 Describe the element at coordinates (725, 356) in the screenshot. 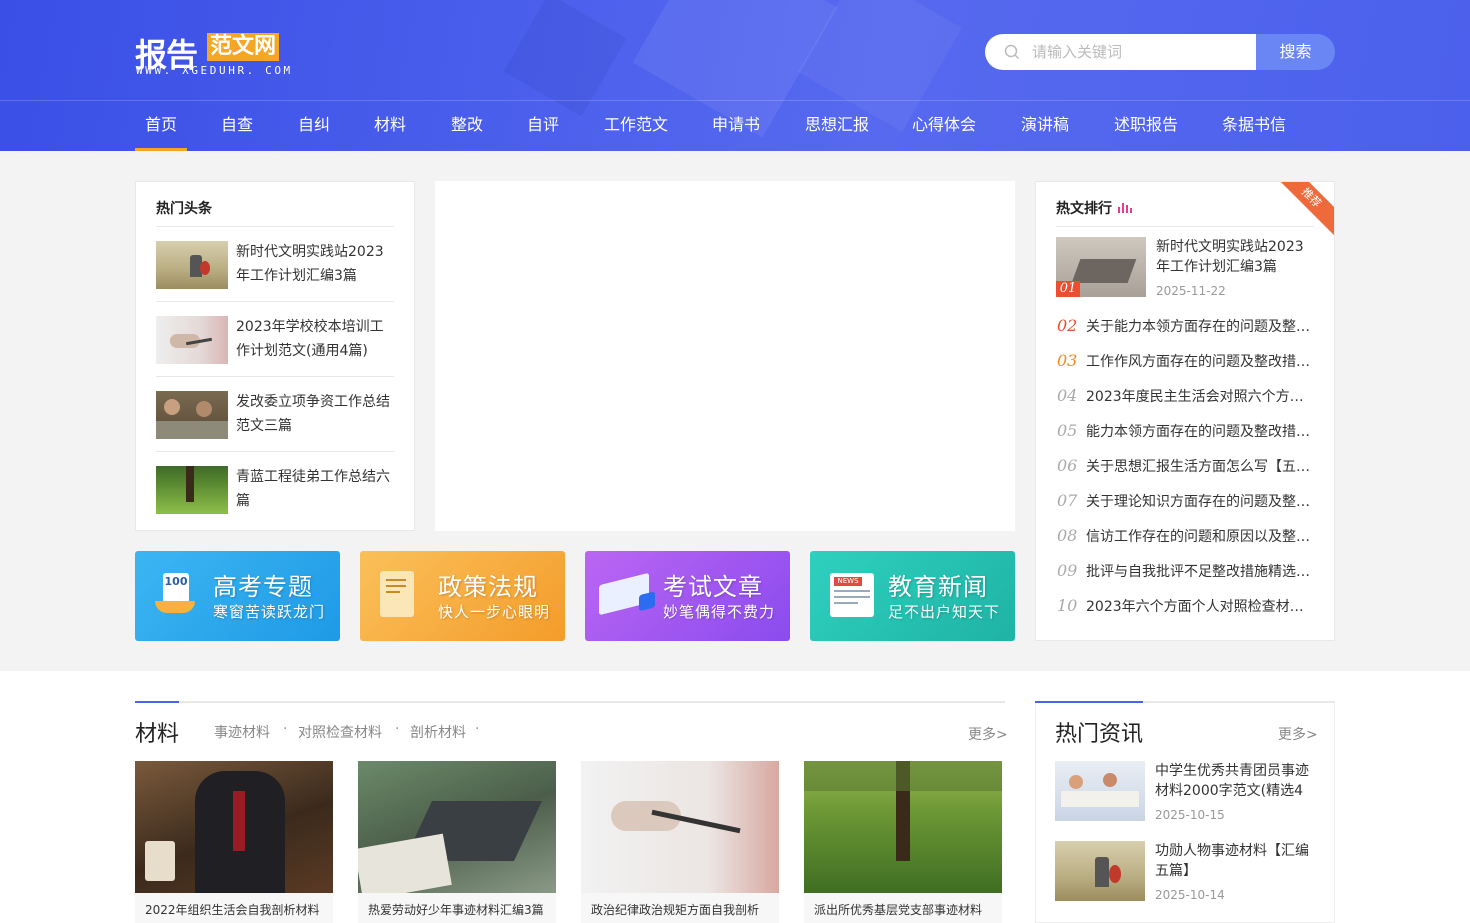

I see `carousel-placeholder` at that location.